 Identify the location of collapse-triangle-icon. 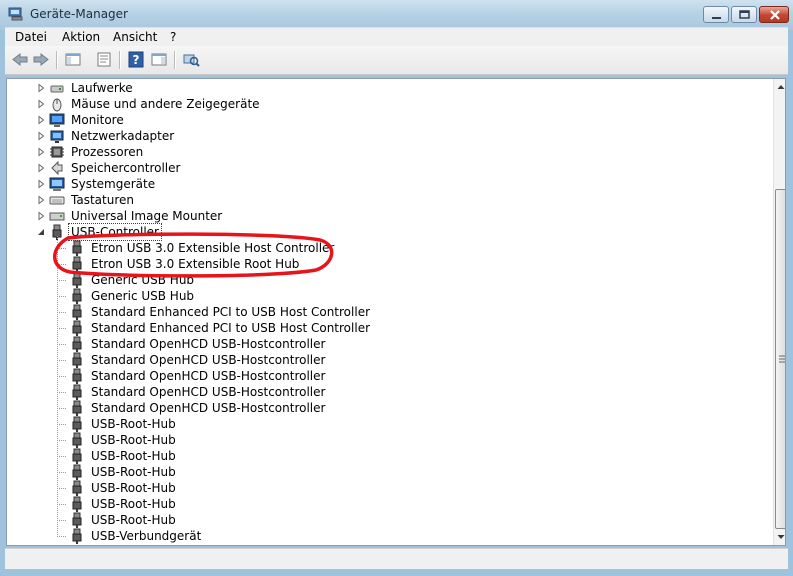
(41, 232).